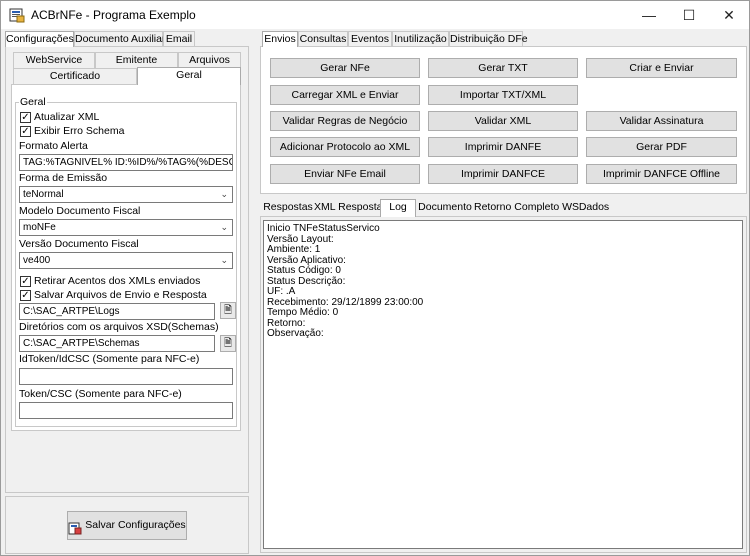 The image size is (750, 556). Describe the element at coordinates (345, 68) in the screenshot. I see `gerar-nfe-button: Gerar NFe` at that location.